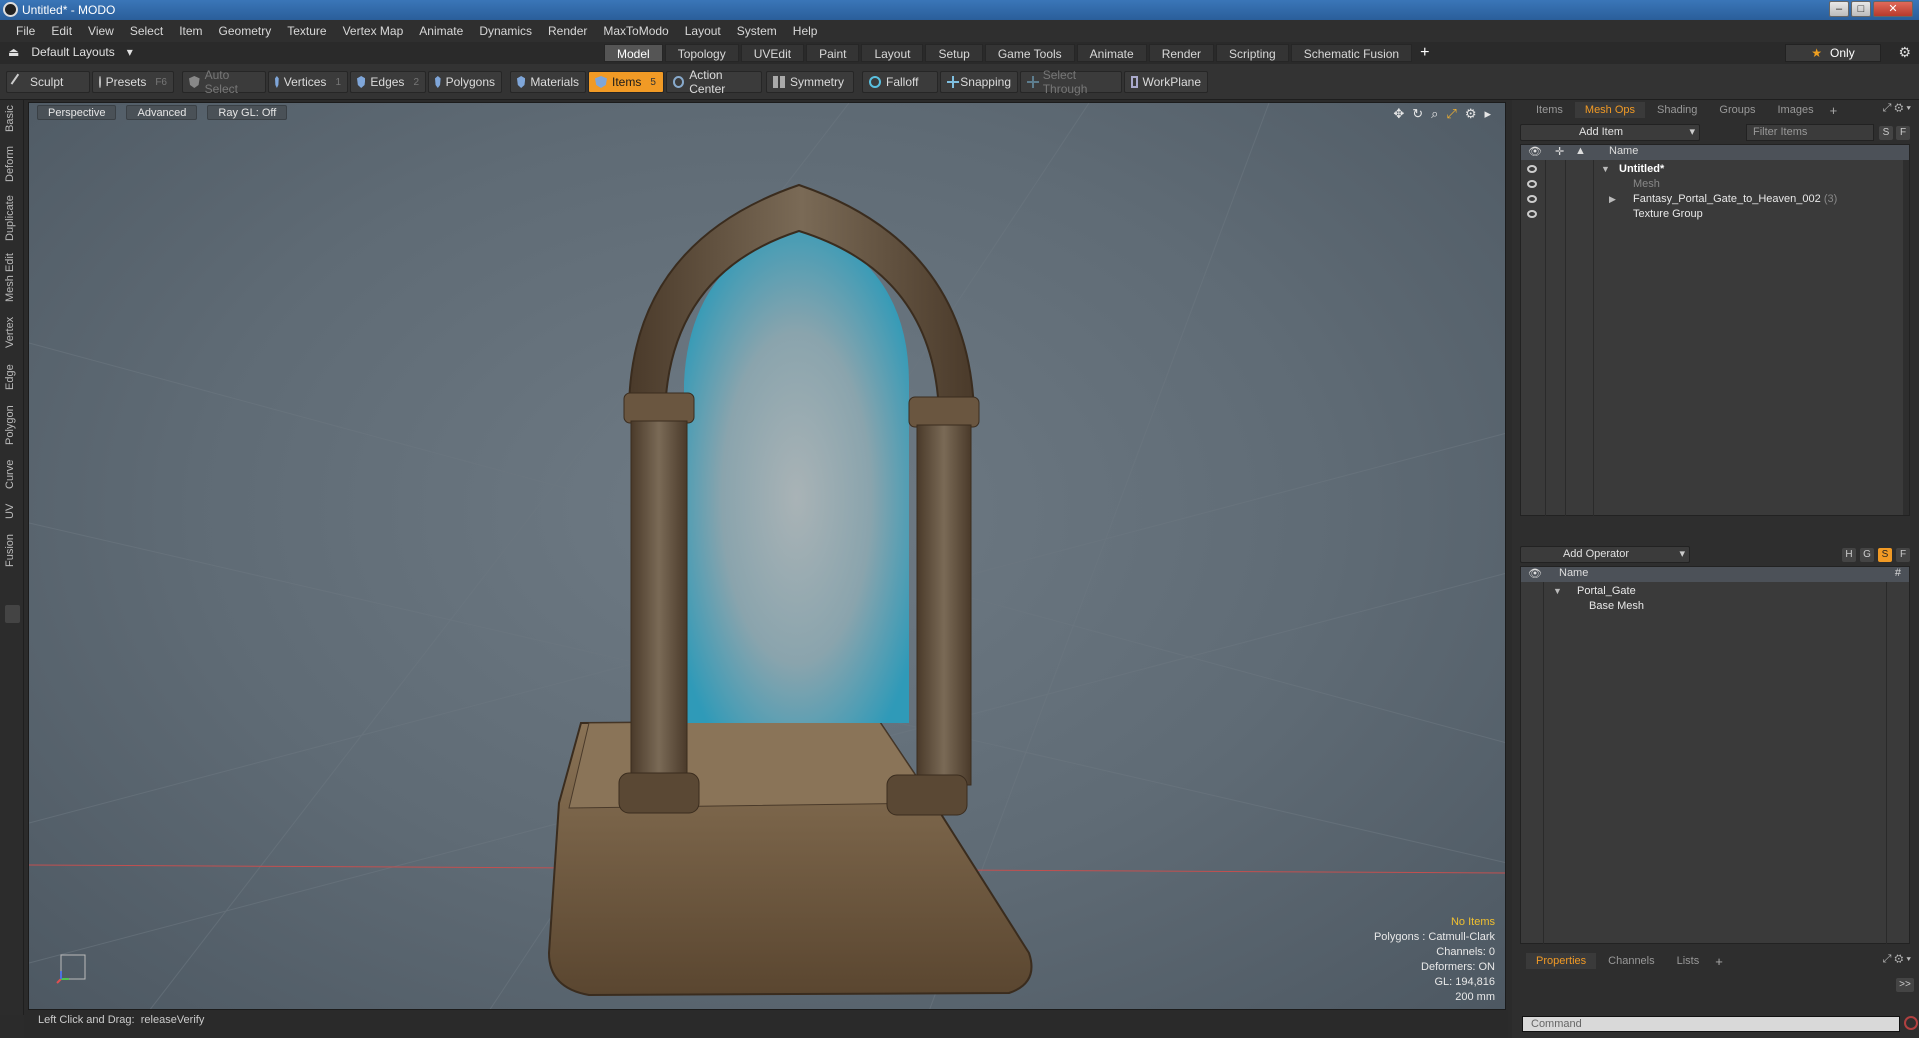 Image resolution: width=1919 pixels, height=1038 pixels. What do you see at coordinates (1861, 9) in the screenshot?
I see `maximize-button: □` at bounding box center [1861, 9].